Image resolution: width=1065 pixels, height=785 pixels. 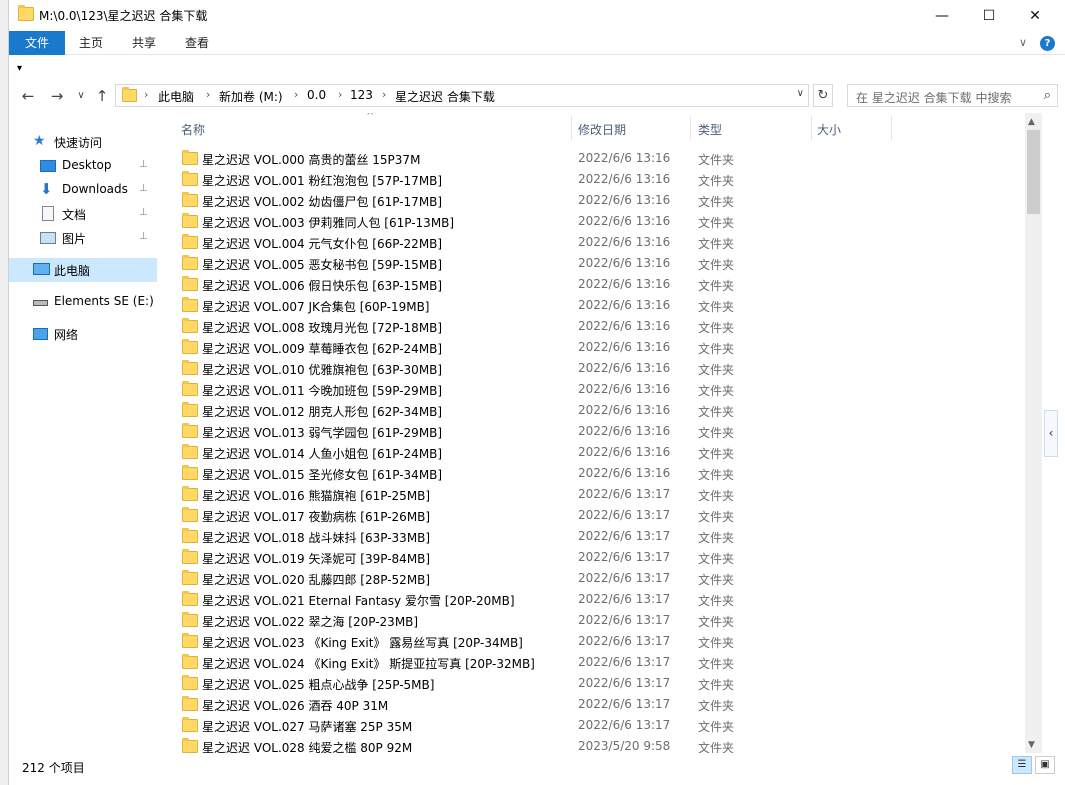 I want to click on large-icons-view-button: ▣, so click(x=1045, y=765).